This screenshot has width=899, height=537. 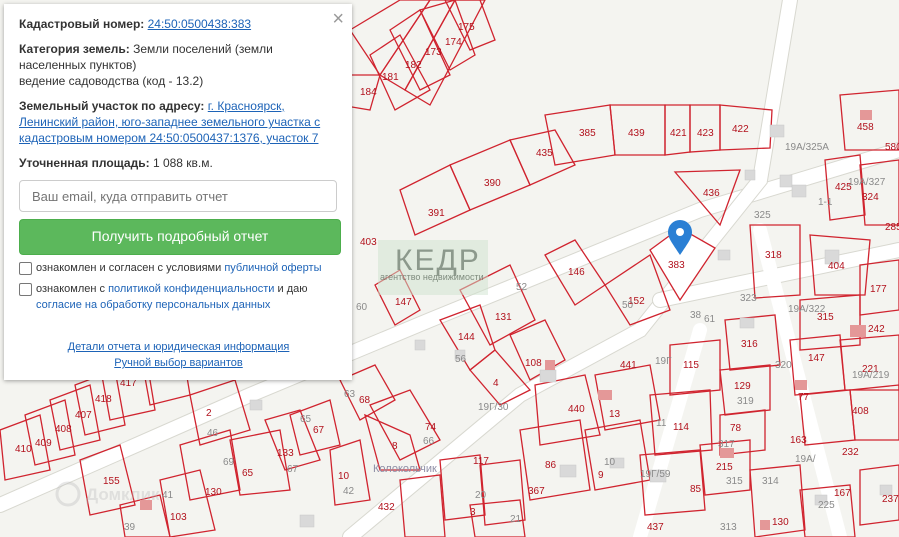 I want to click on svg-text: 133, so click(x=285, y=453).